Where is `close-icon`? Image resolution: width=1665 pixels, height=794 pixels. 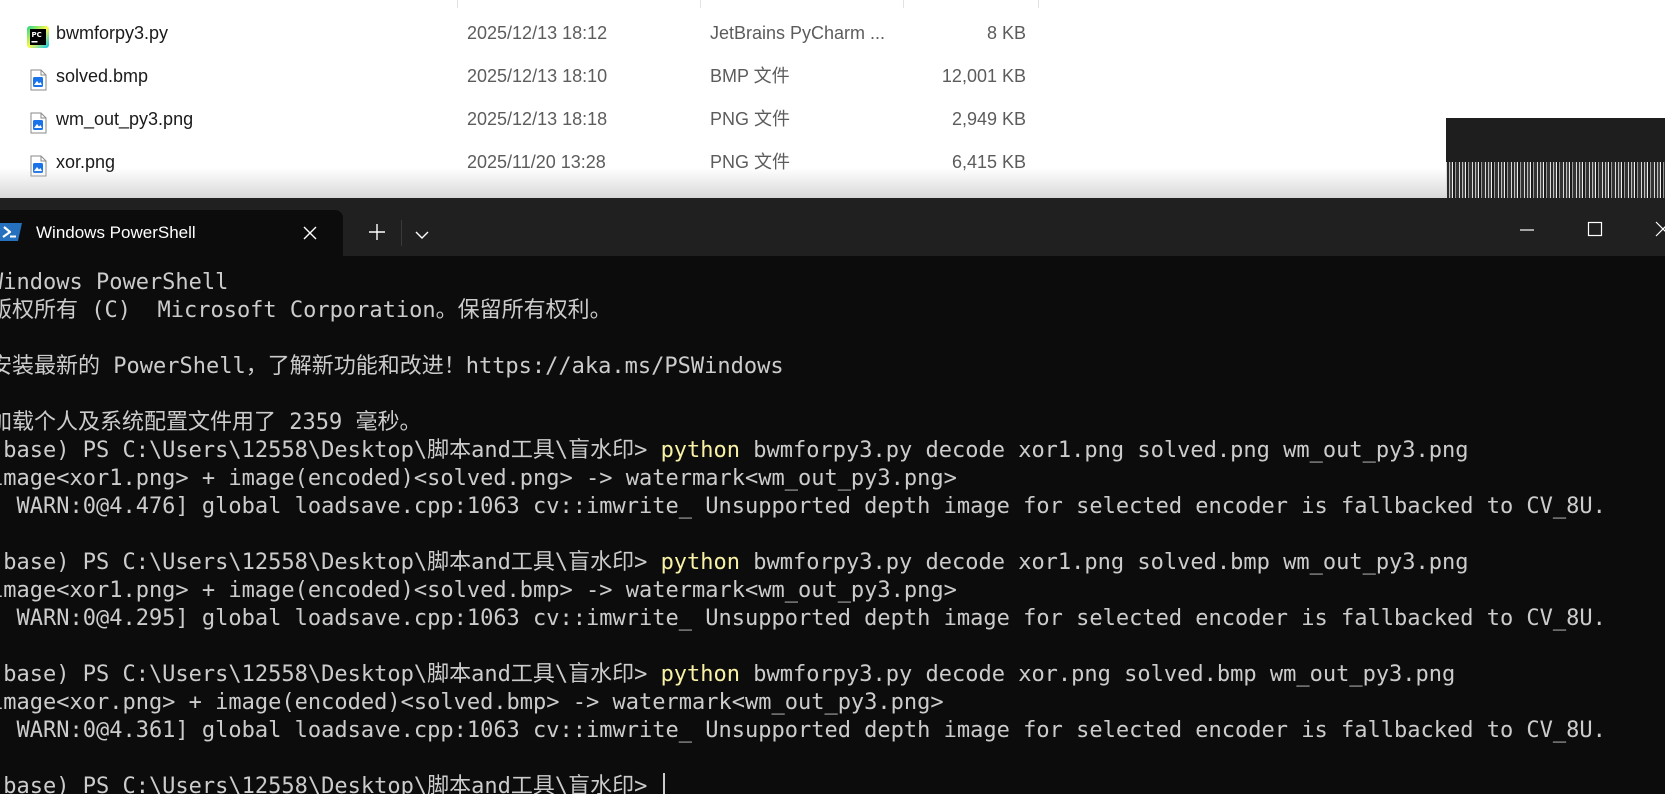
close-icon is located at coordinates (310, 233).